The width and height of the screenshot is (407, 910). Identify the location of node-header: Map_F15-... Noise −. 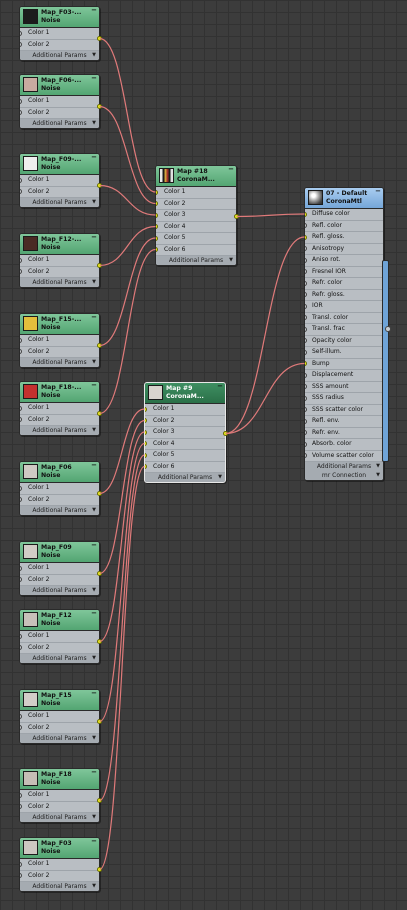
(59, 324).